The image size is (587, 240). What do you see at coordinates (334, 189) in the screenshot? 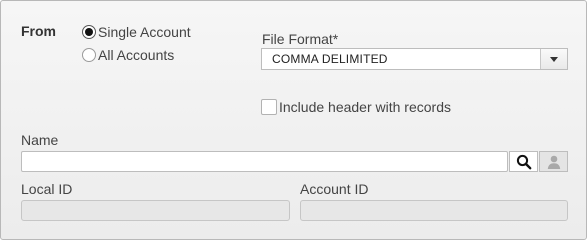
I see `account-id-label: Account ID` at bounding box center [334, 189].